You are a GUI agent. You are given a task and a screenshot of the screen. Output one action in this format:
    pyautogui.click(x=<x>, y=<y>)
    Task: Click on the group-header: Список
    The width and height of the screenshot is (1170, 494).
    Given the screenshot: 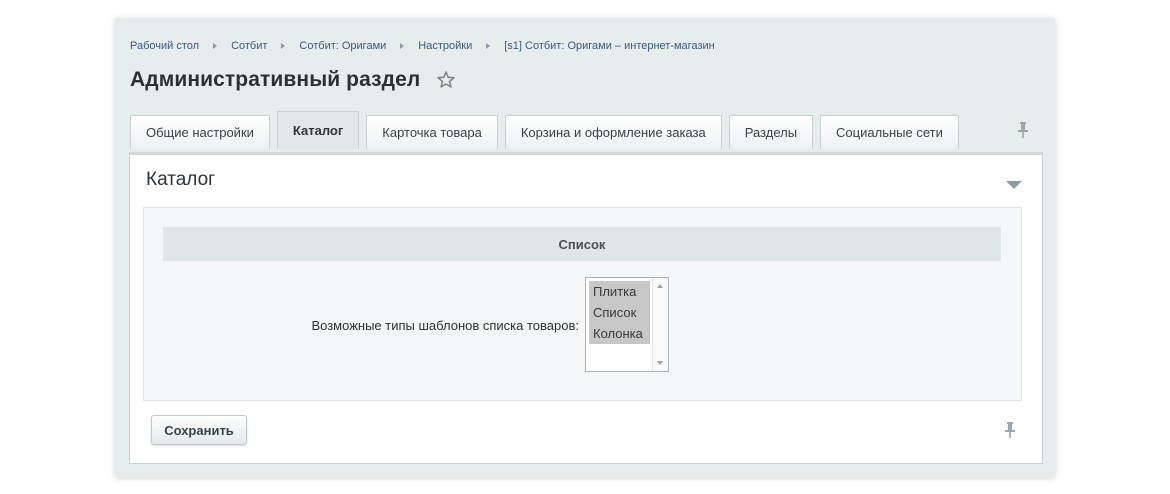 What is the action you would take?
    pyautogui.click(x=582, y=244)
    